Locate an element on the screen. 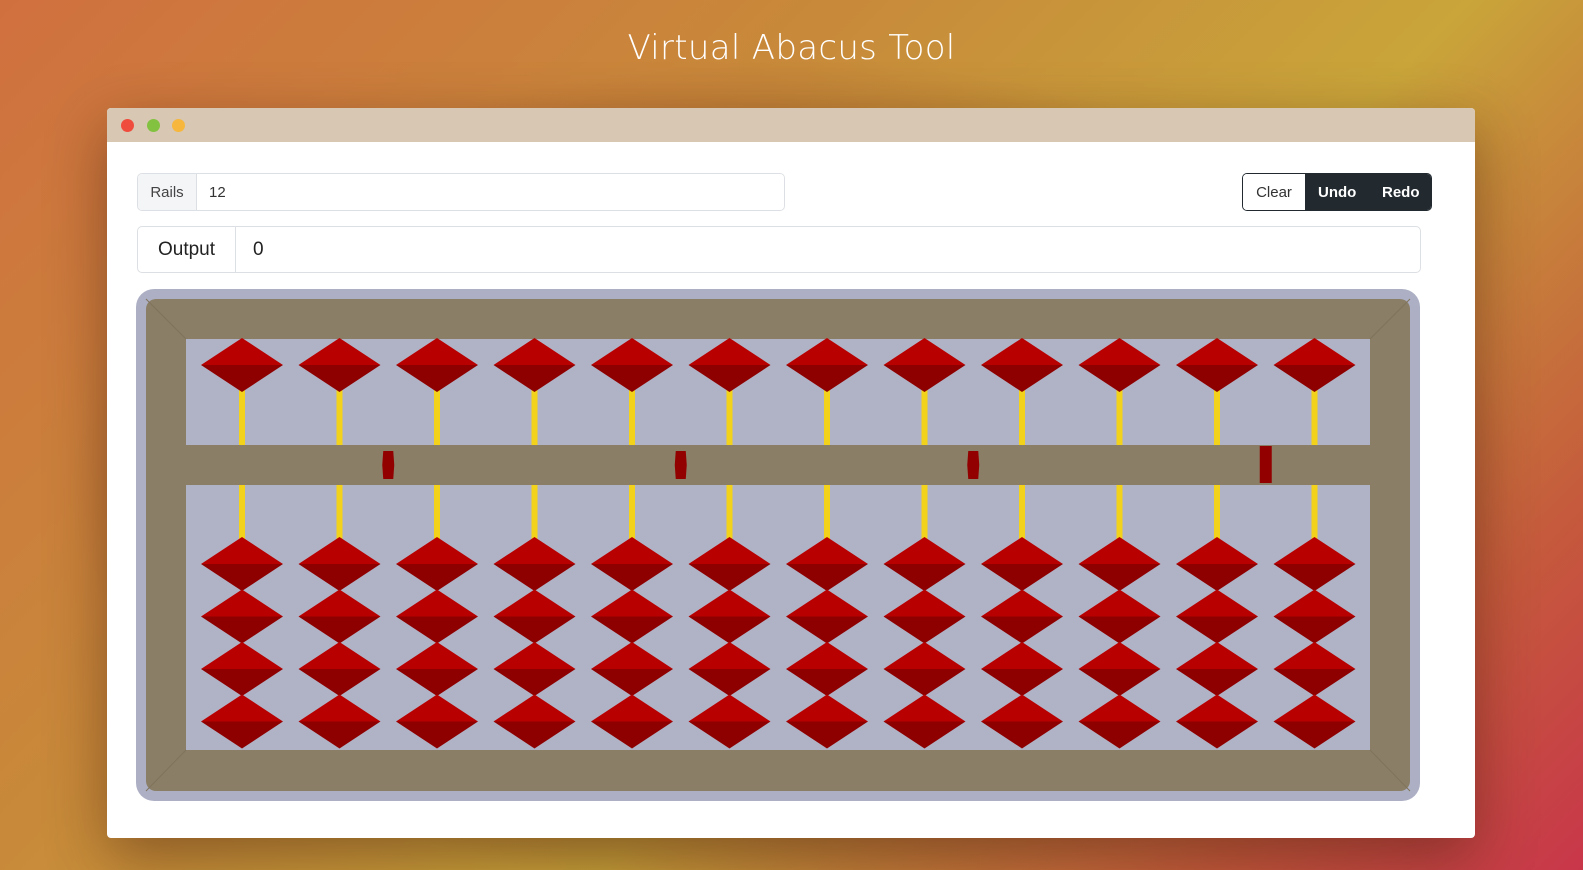 The image size is (1583, 870). close-window-icon is located at coordinates (127, 125).